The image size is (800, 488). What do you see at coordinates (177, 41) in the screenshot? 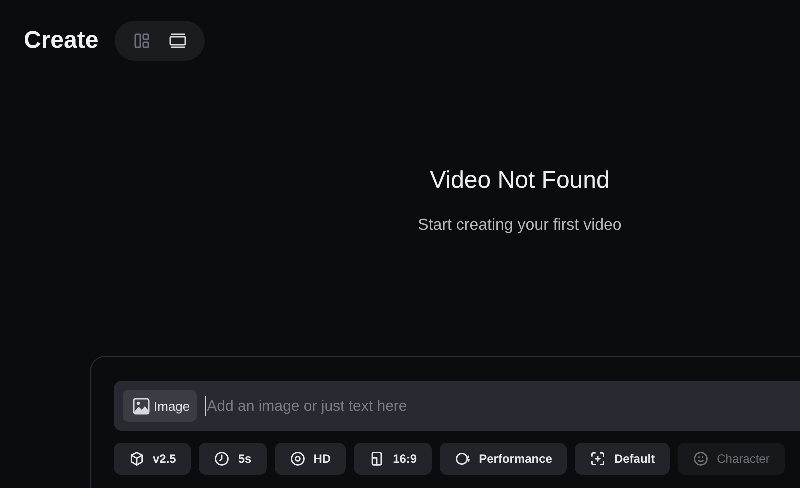
I see `list-view-icon` at bounding box center [177, 41].